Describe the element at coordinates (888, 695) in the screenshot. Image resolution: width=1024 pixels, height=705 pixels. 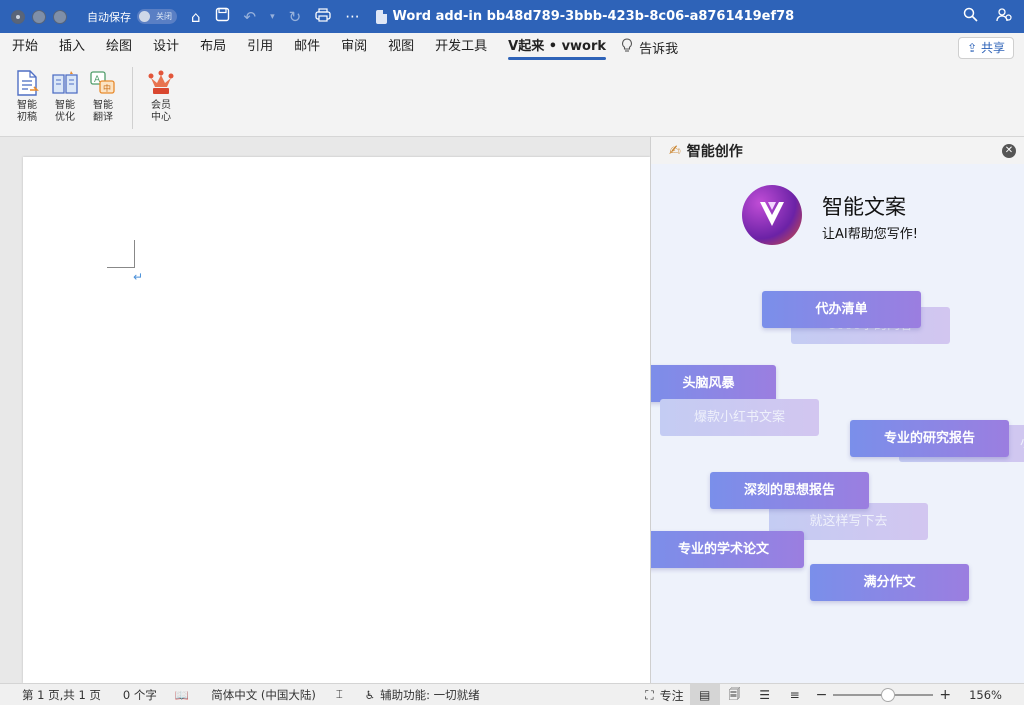
I see `zoom-slider-handle` at that location.